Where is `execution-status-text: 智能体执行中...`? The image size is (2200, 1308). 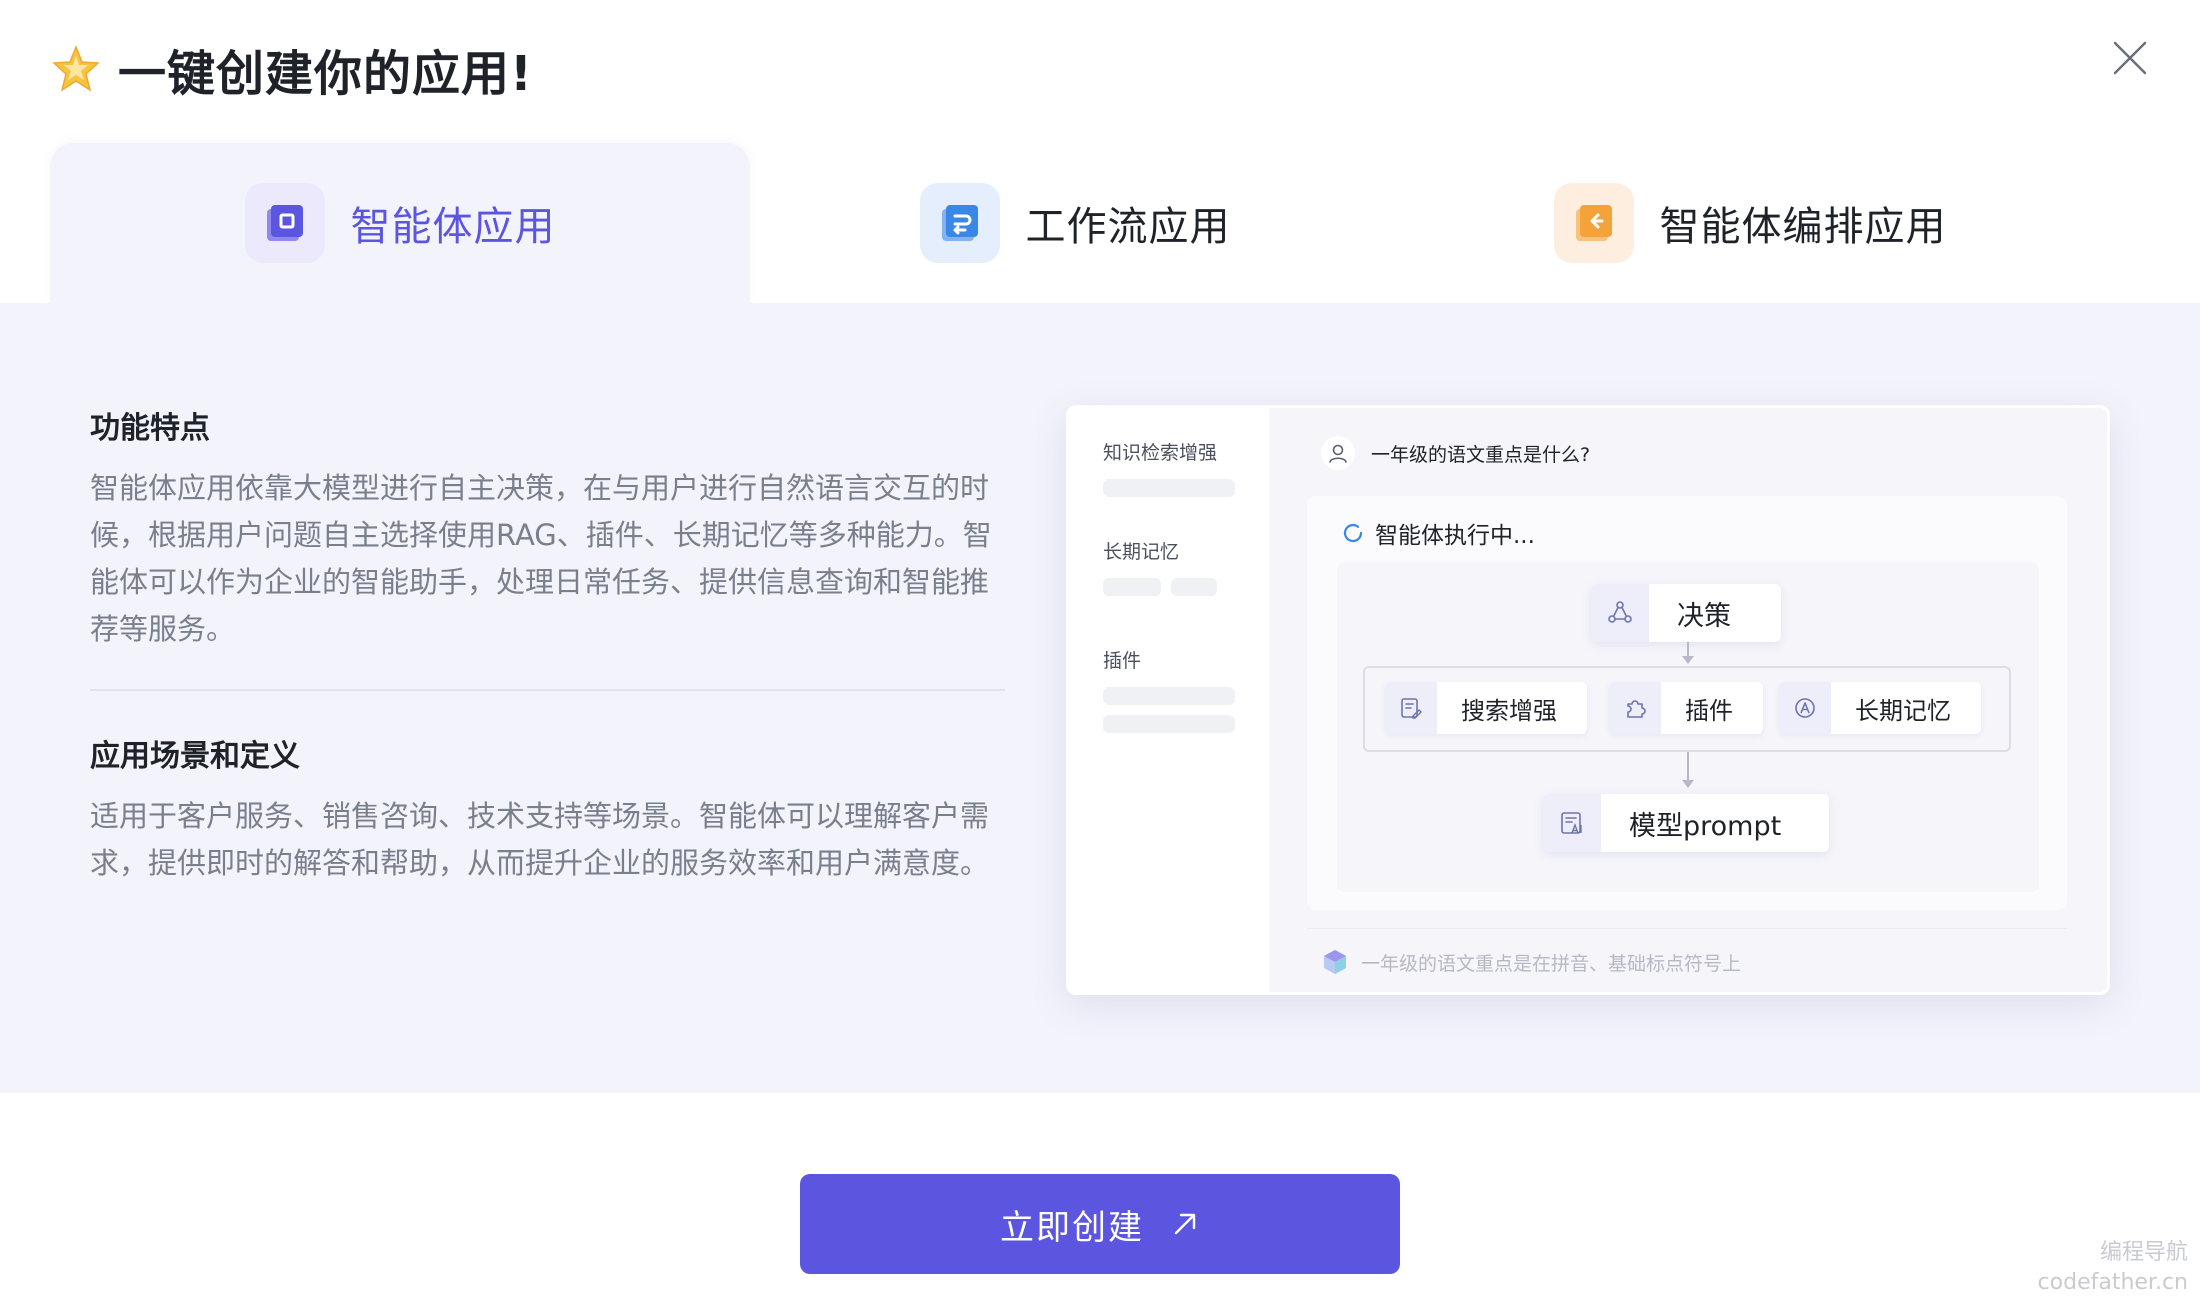 execution-status-text: 智能体执行中... is located at coordinates (1455, 536).